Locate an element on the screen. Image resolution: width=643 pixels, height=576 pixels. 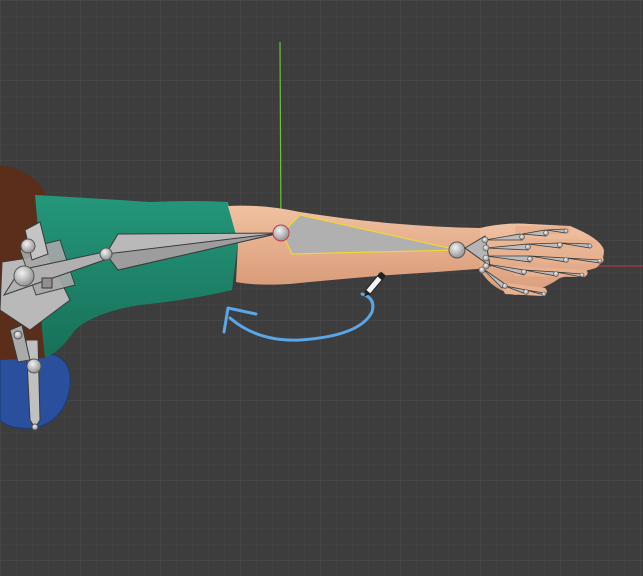
neck-joint is located at coordinates (28, 246).